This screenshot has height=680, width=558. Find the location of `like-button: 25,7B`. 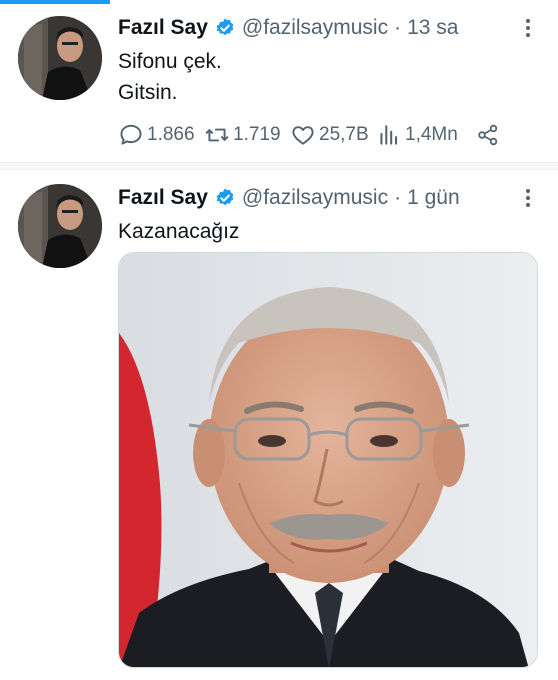

like-button: 25,7B is located at coordinates (333, 135).